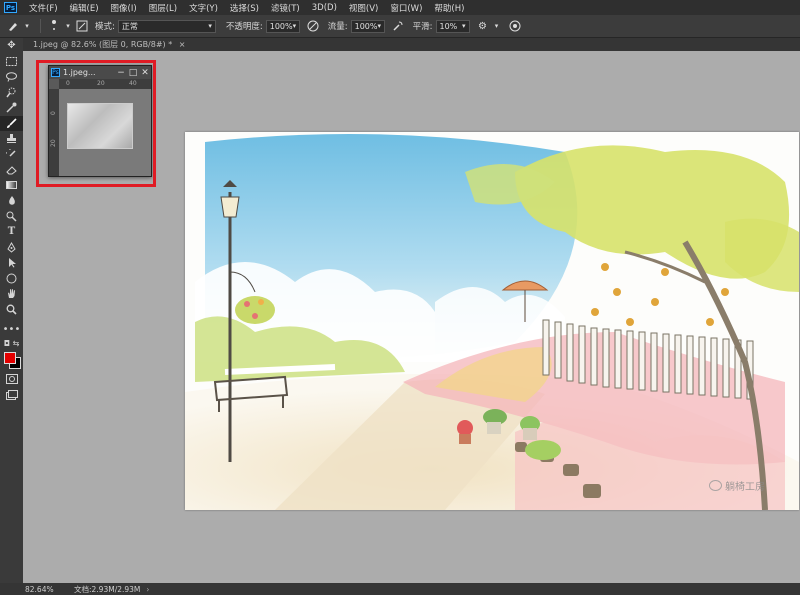  I want to click on brush-settings-panel-icon, so click(82, 26).